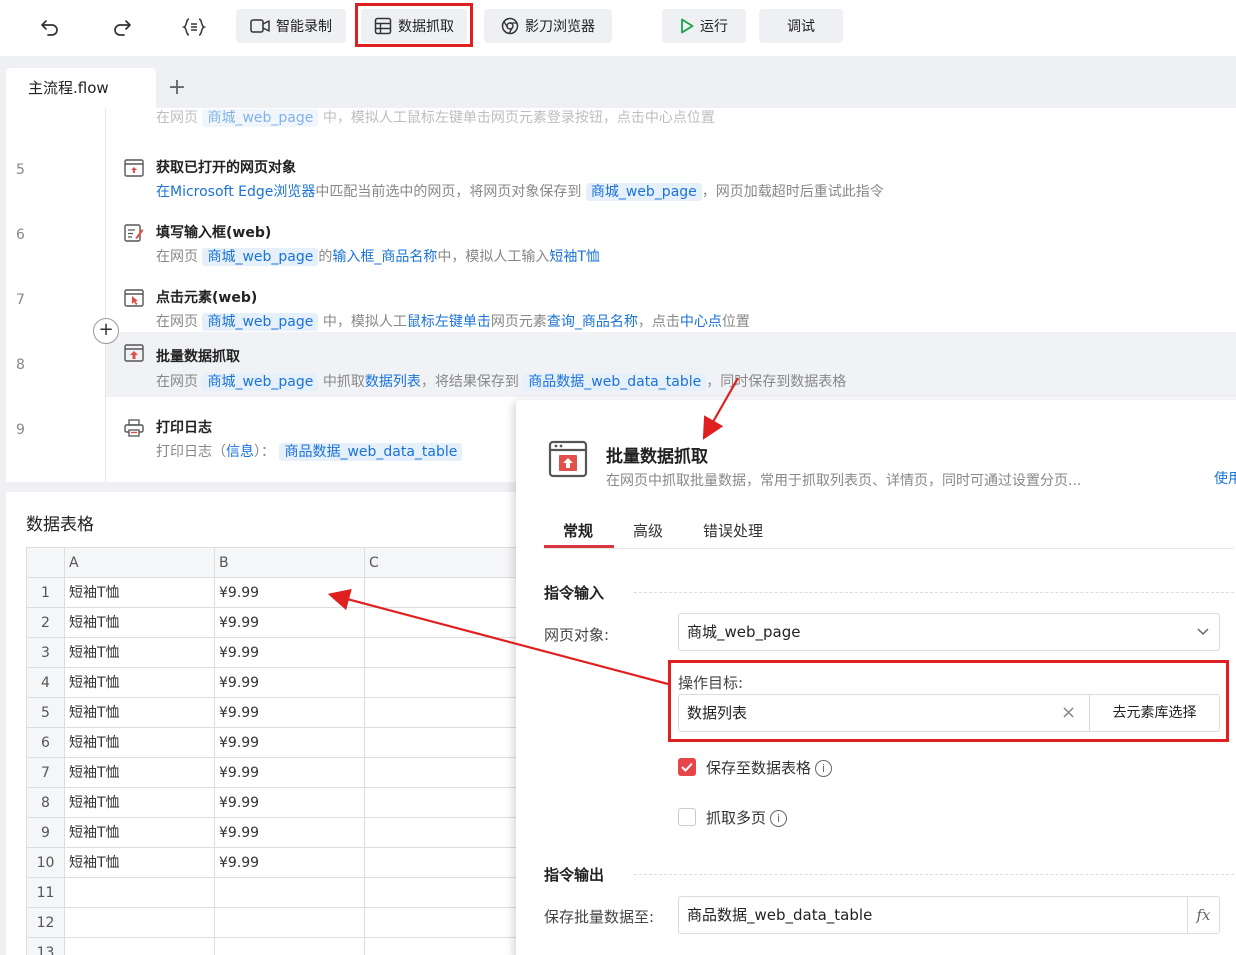 This screenshot has width=1236, height=955. Describe the element at coordinates (714, 27) in the screenshot. I see `run-label: 运行` at that location.